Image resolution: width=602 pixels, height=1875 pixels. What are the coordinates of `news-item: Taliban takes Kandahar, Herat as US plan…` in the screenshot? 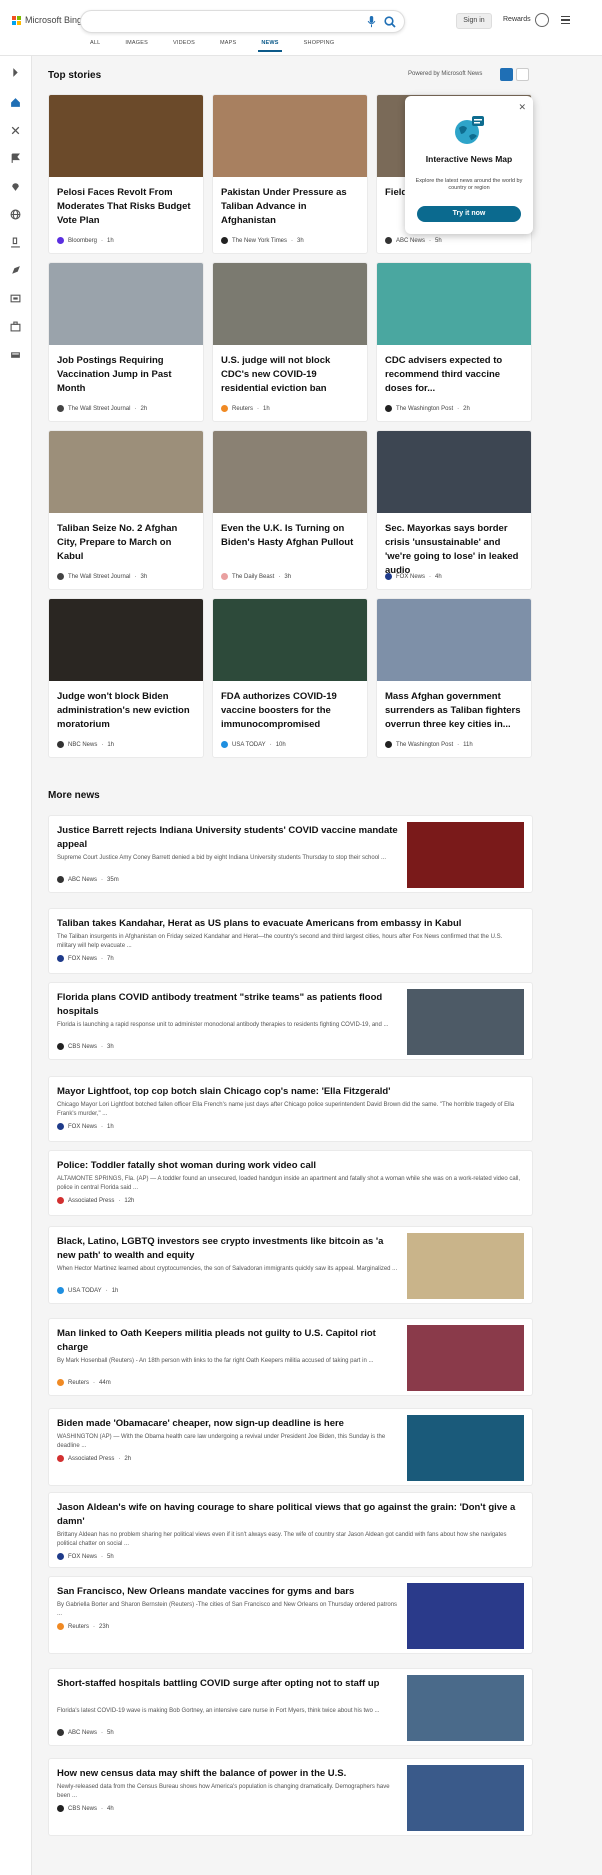 It's located at (290, 941).